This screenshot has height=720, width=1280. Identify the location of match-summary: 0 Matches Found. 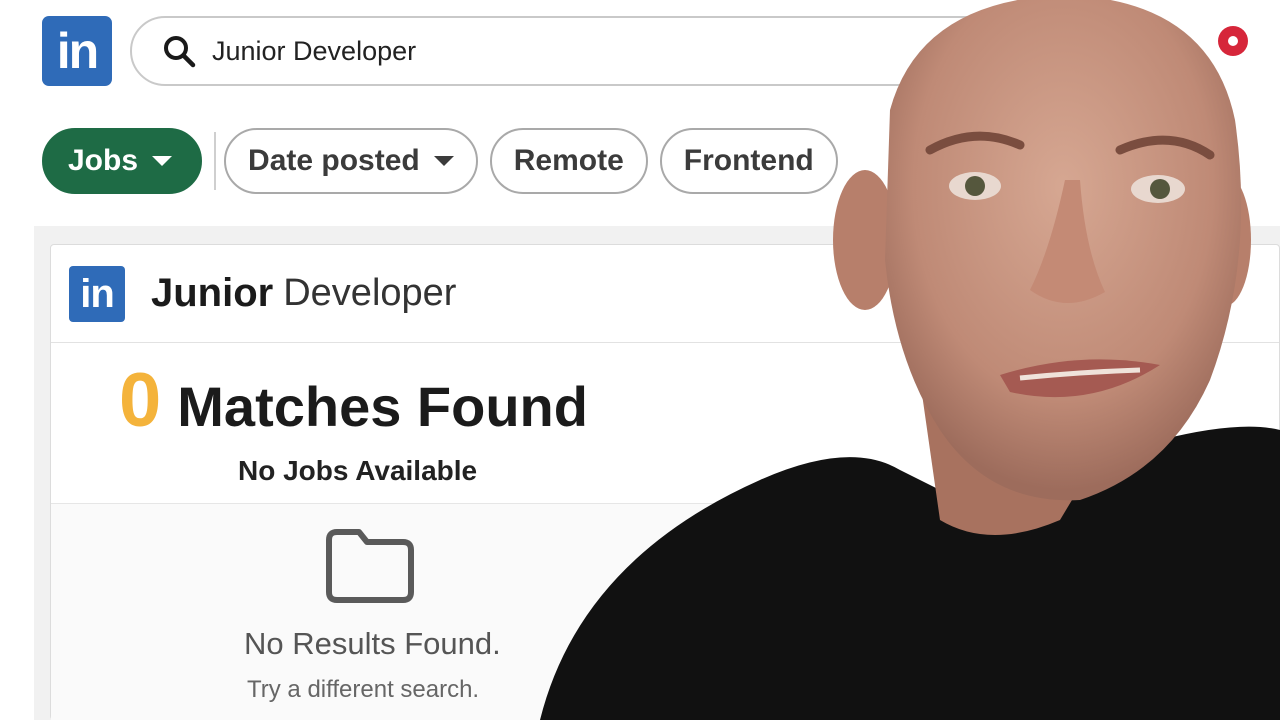
(353, 400).